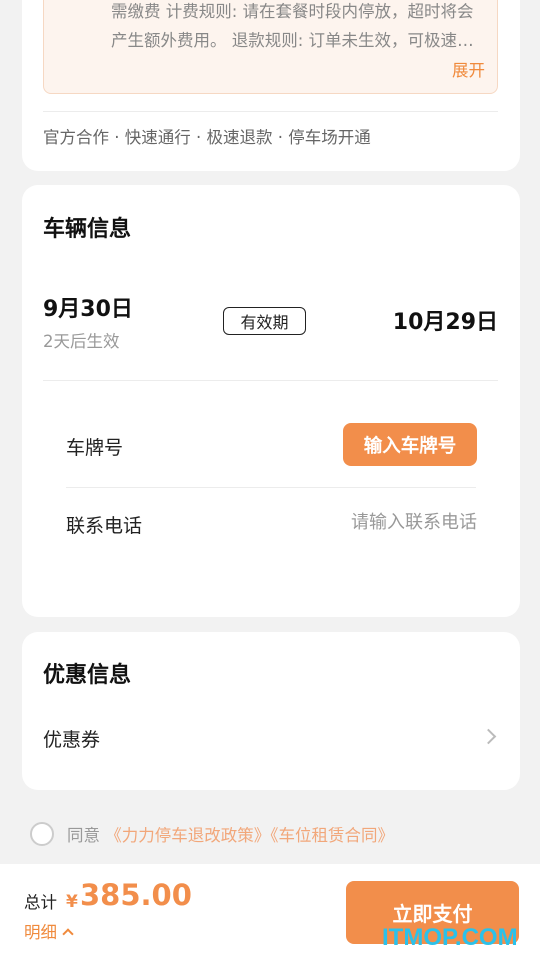  What do you see at coordinates (187, 835) in the screenshot?
I see `refund-policy-link: 《力力停车退改政策》` at bounding box center [187, 835].